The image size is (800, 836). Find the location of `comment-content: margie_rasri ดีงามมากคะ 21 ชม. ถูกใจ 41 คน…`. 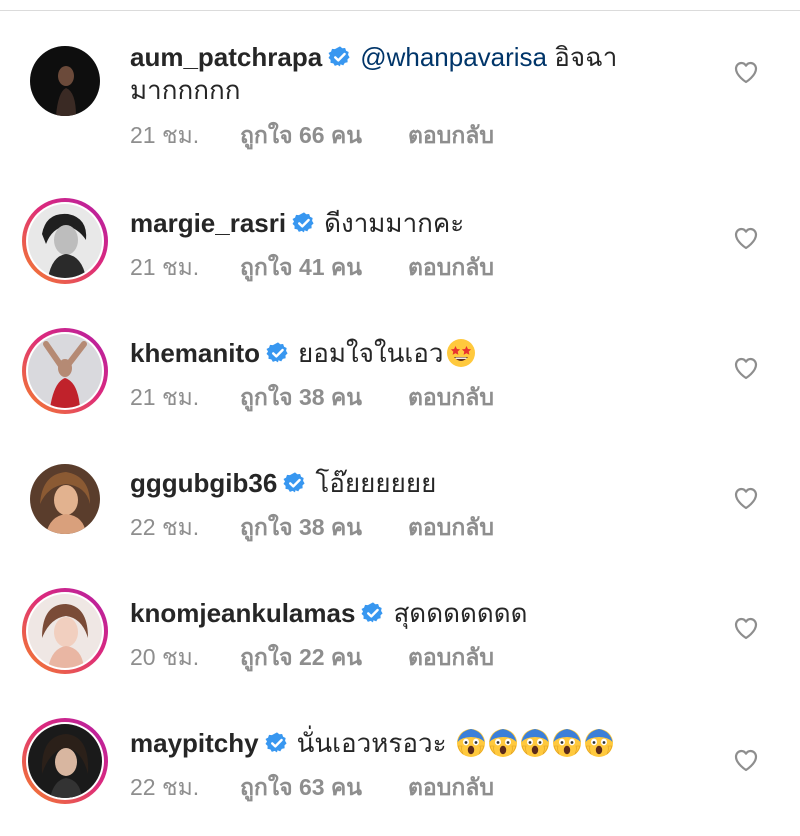

comment-content: margie_rasri ดีงามมากคะ 21 ชม. ถูกใจ 41 คน… is located at coordinates (425, 244).